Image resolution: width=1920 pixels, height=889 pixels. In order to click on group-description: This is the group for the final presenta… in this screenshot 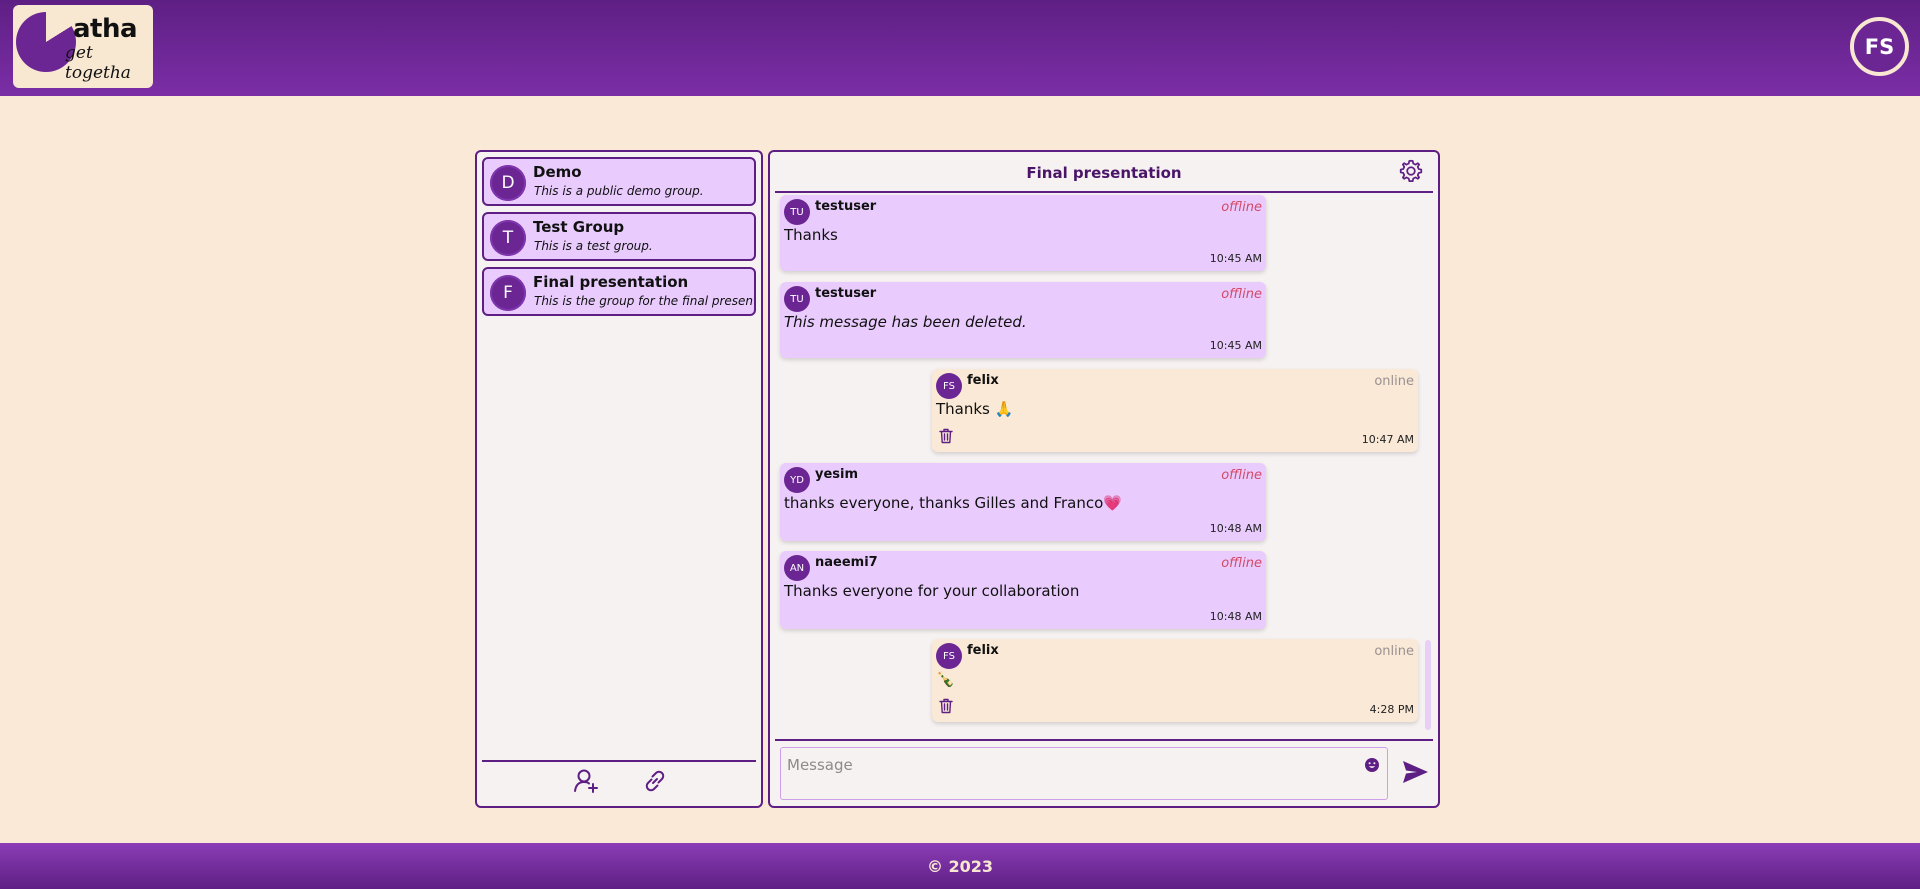, I will do `click(644, 301)`.